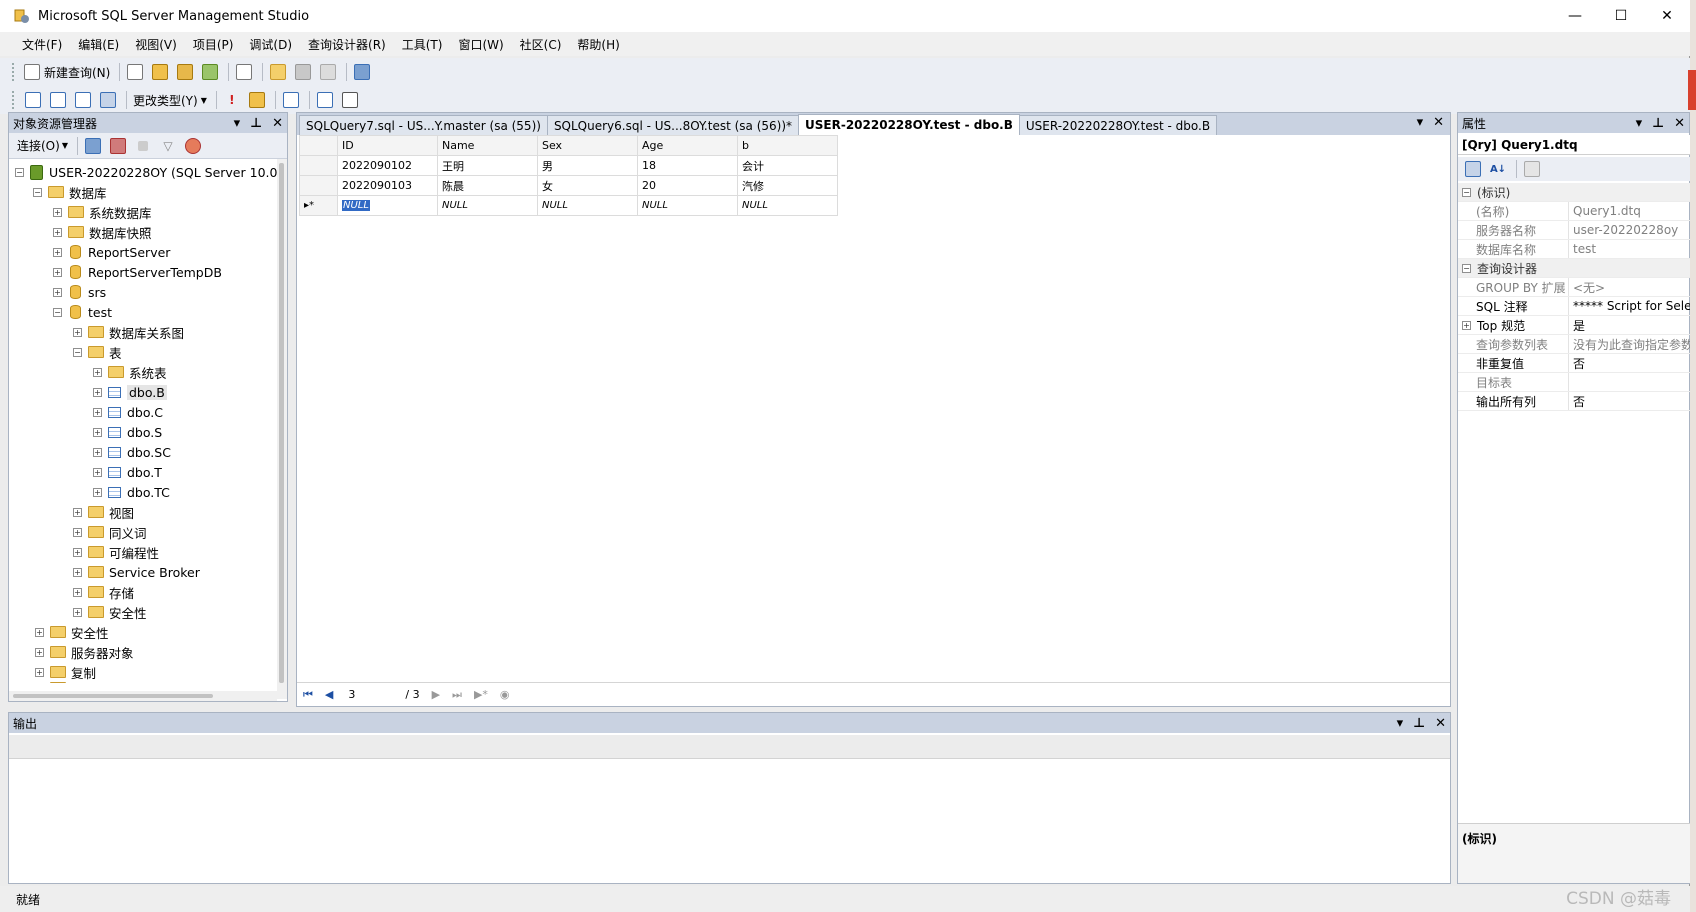 This screenshot has height=912, width=1696. What do you see at coordinates (1574, 192) in the screenshot?
I see `property-category: − (标识)` at bounding box center [1574, 192].